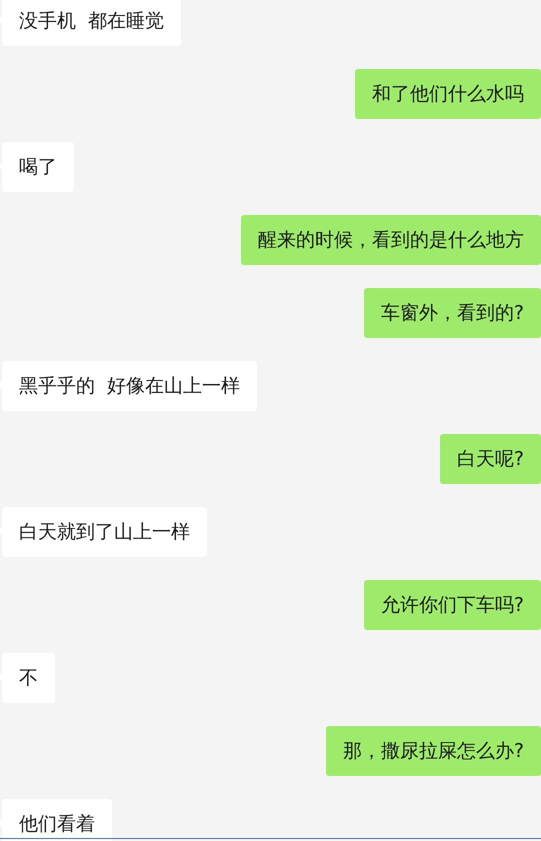 The width and height of the screenshot is (541, 841). What do you see at coordinates (57, 820) in the screenshot?
I see `message-bubble: 他们看着` at bounding box center [57, 820].